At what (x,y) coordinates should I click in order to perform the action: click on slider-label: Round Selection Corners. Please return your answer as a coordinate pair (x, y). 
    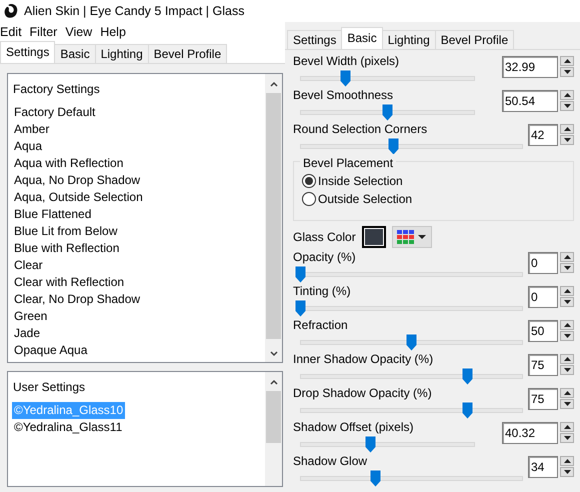
    Looking at the image, I should click on (360, 129).